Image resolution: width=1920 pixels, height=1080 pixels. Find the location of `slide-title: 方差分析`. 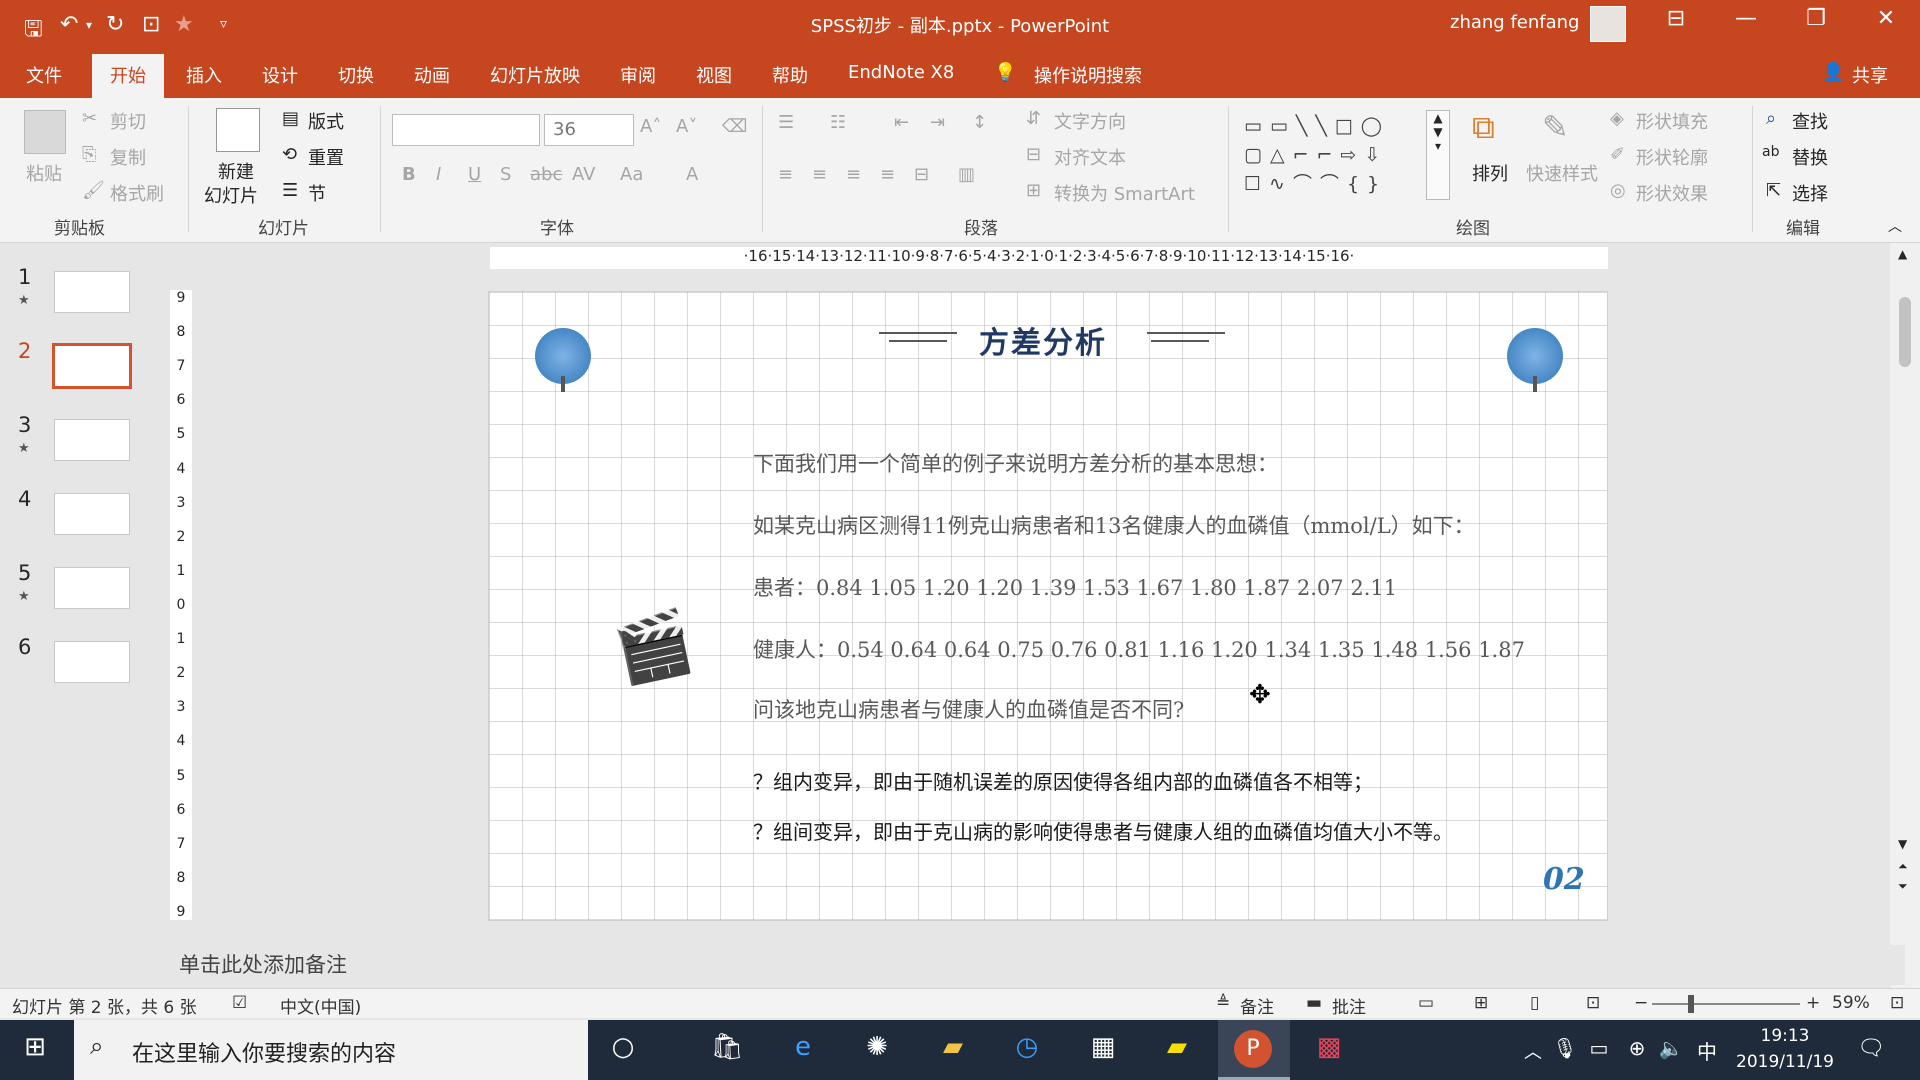

slide-title: 方差分析 is located at coordinates (1043, 340).